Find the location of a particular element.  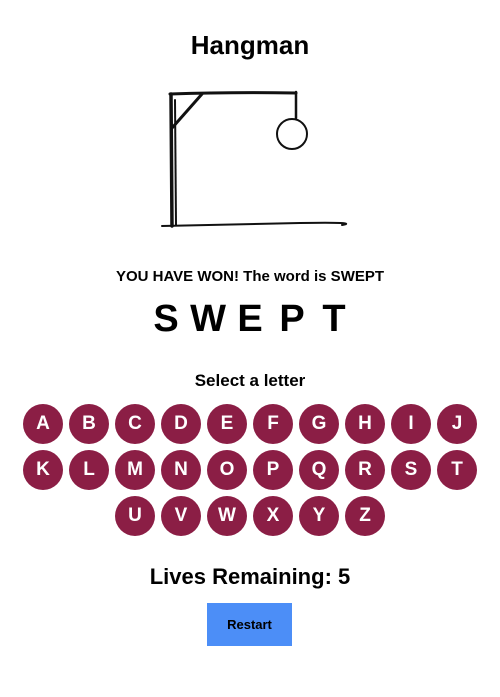

letter-button-q: Q is located at coordinates (319, 470).